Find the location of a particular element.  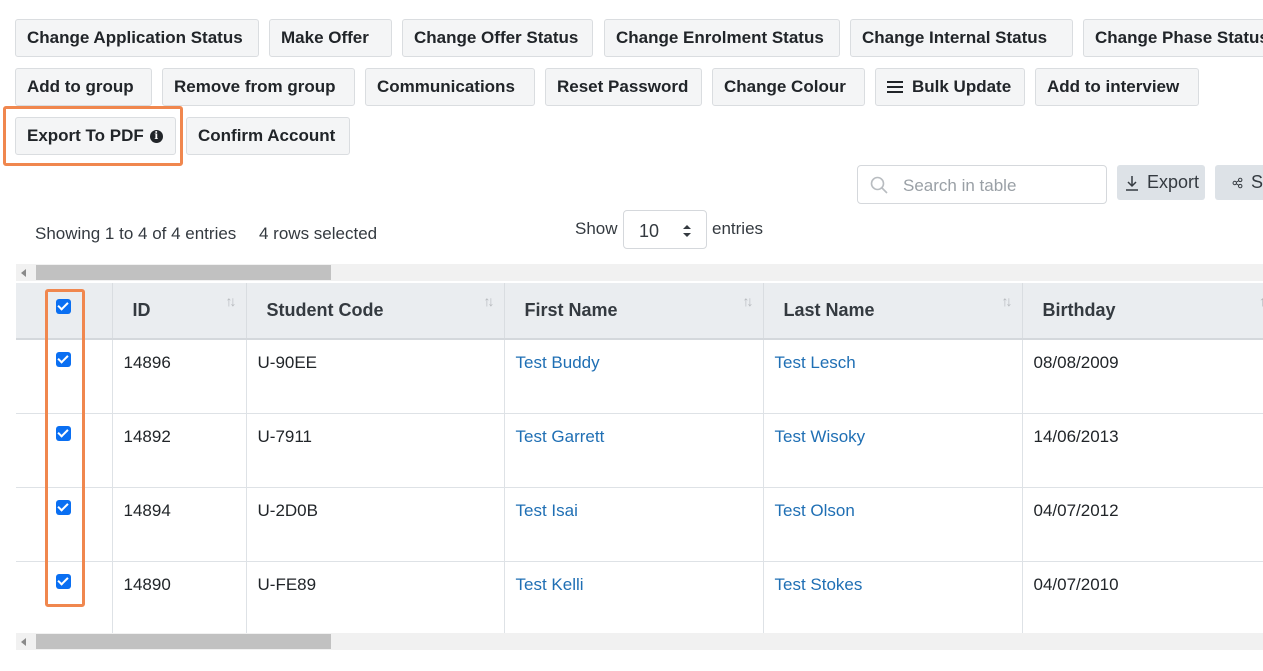

button-label: Bulk Update is located at coordinates (962, 86).